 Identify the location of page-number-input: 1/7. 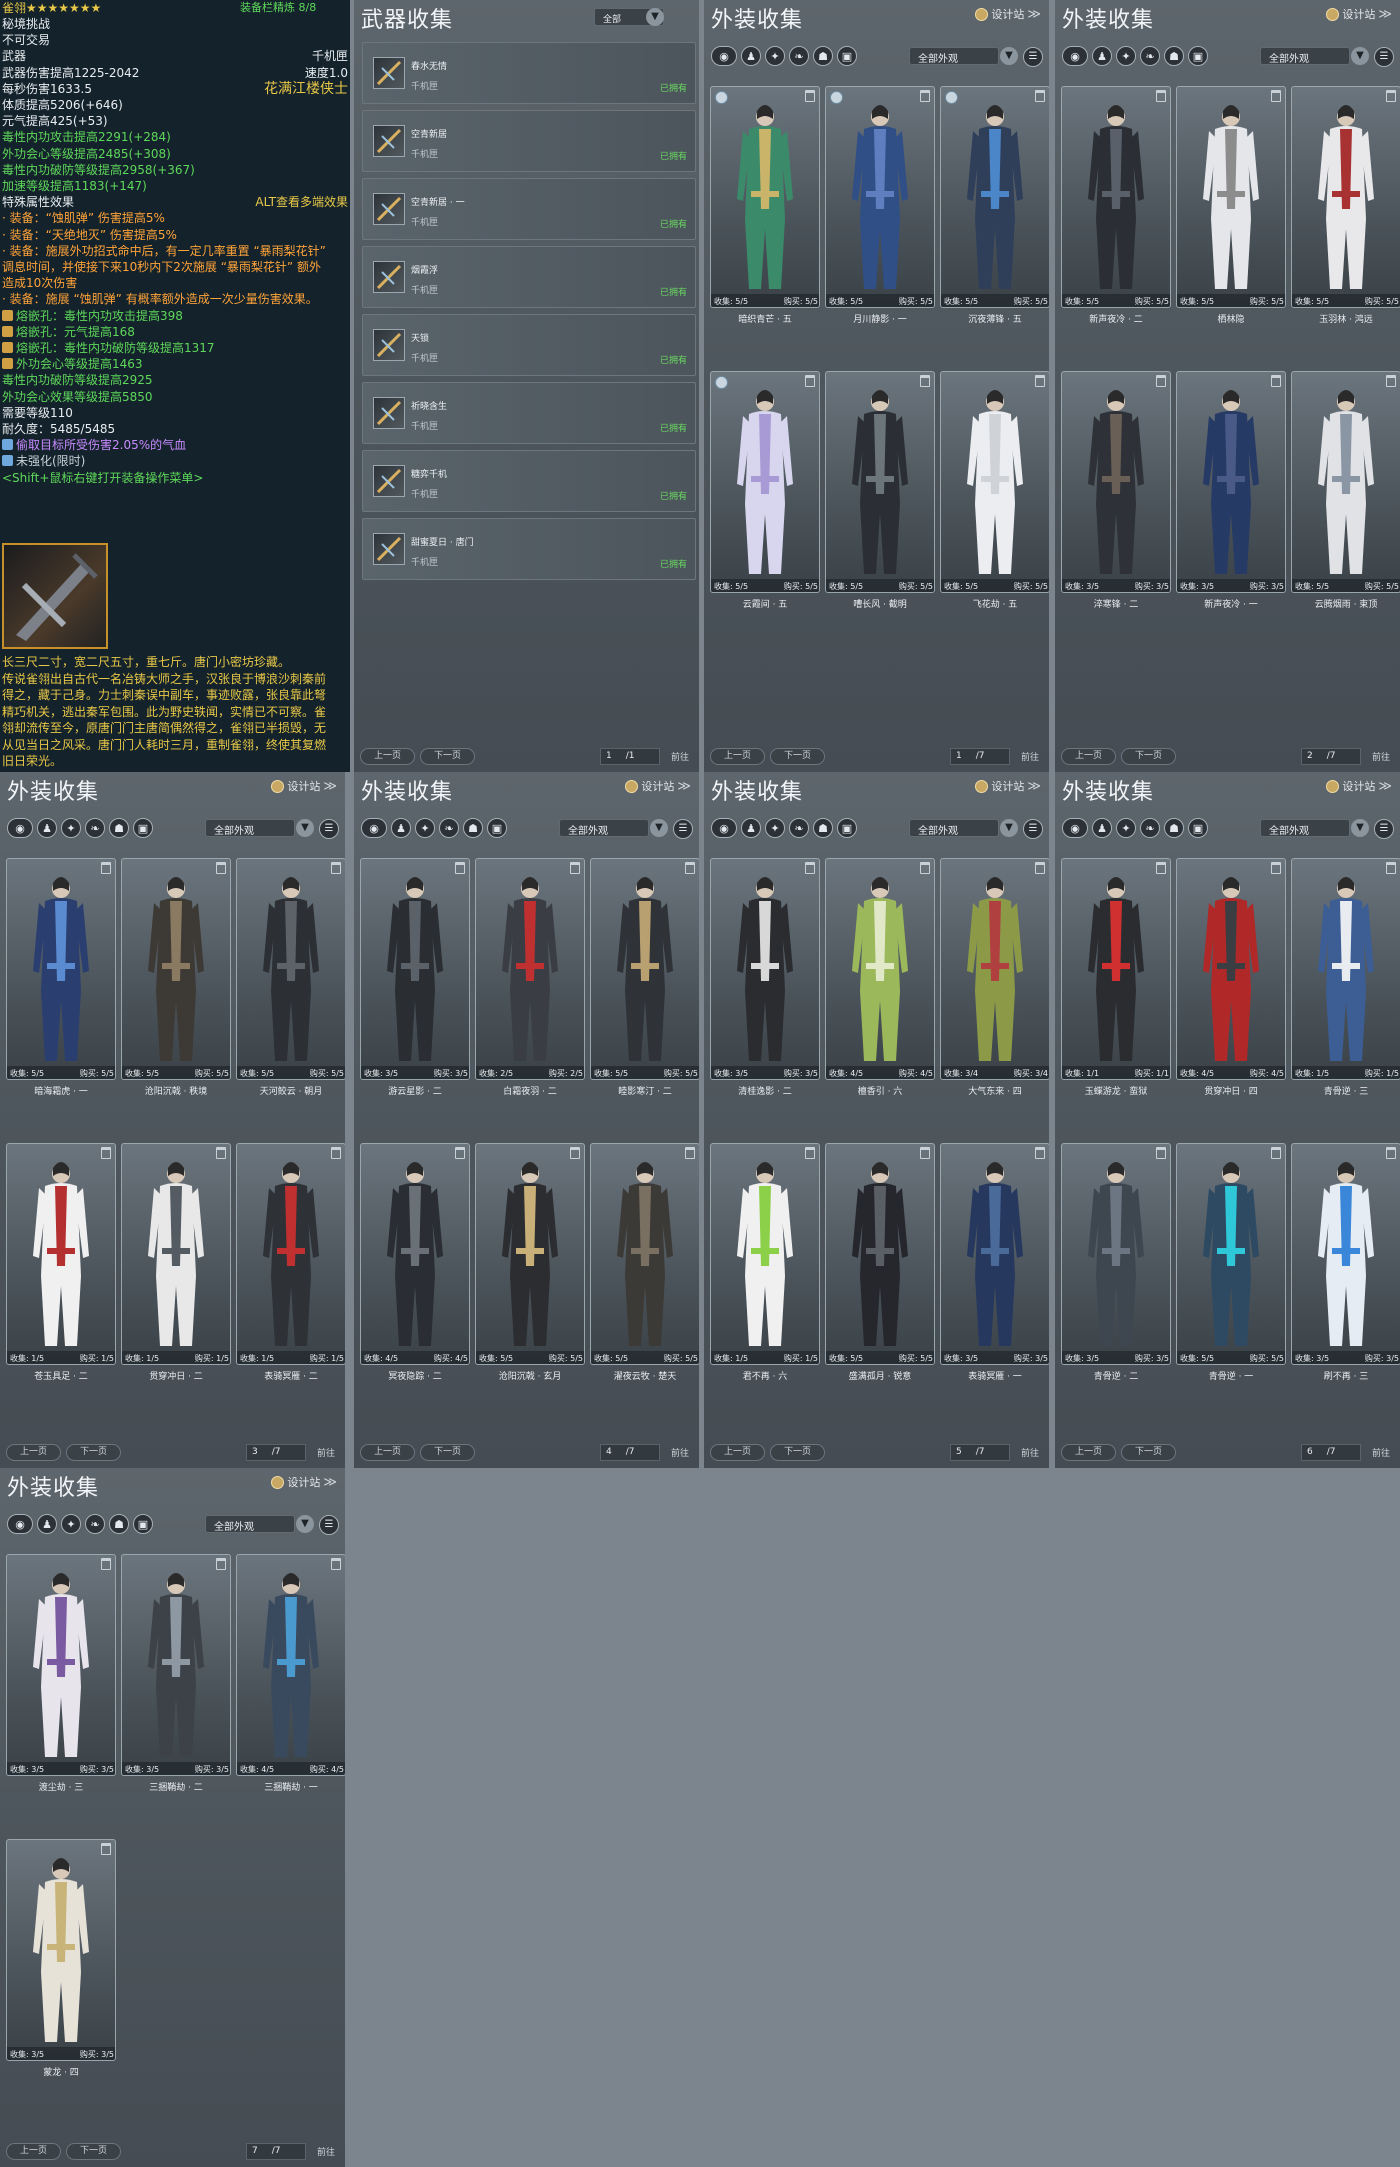
(980, 756).